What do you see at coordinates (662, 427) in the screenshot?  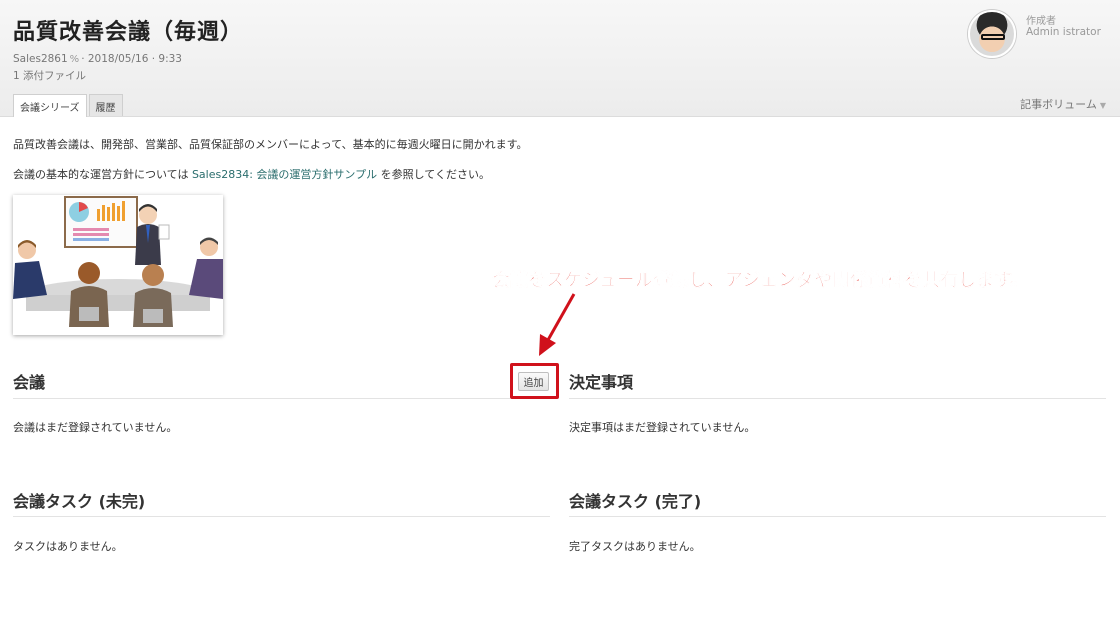 I see `decisions-empty-message: 決定事項はまだ登録されていません。` at bounding box center [662, 427].